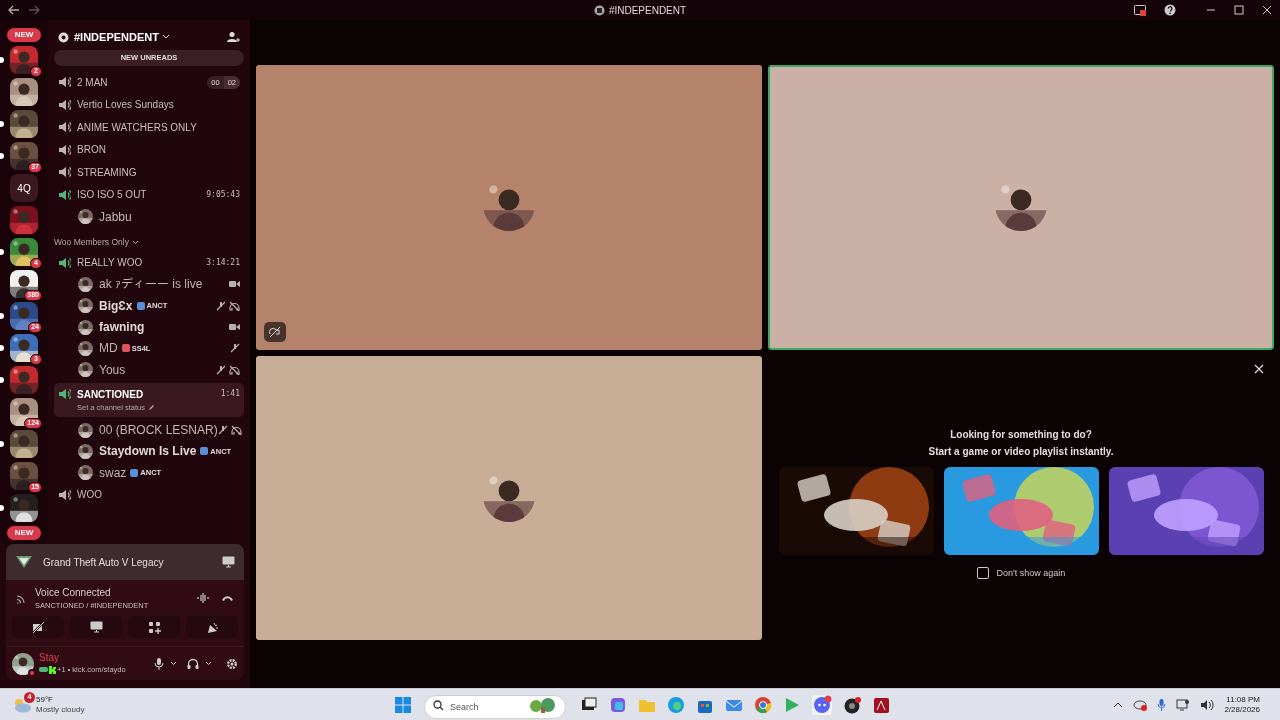  Describe the element at coordinates (49, 657) in the screenshot. I see `username: Stay` at that location.